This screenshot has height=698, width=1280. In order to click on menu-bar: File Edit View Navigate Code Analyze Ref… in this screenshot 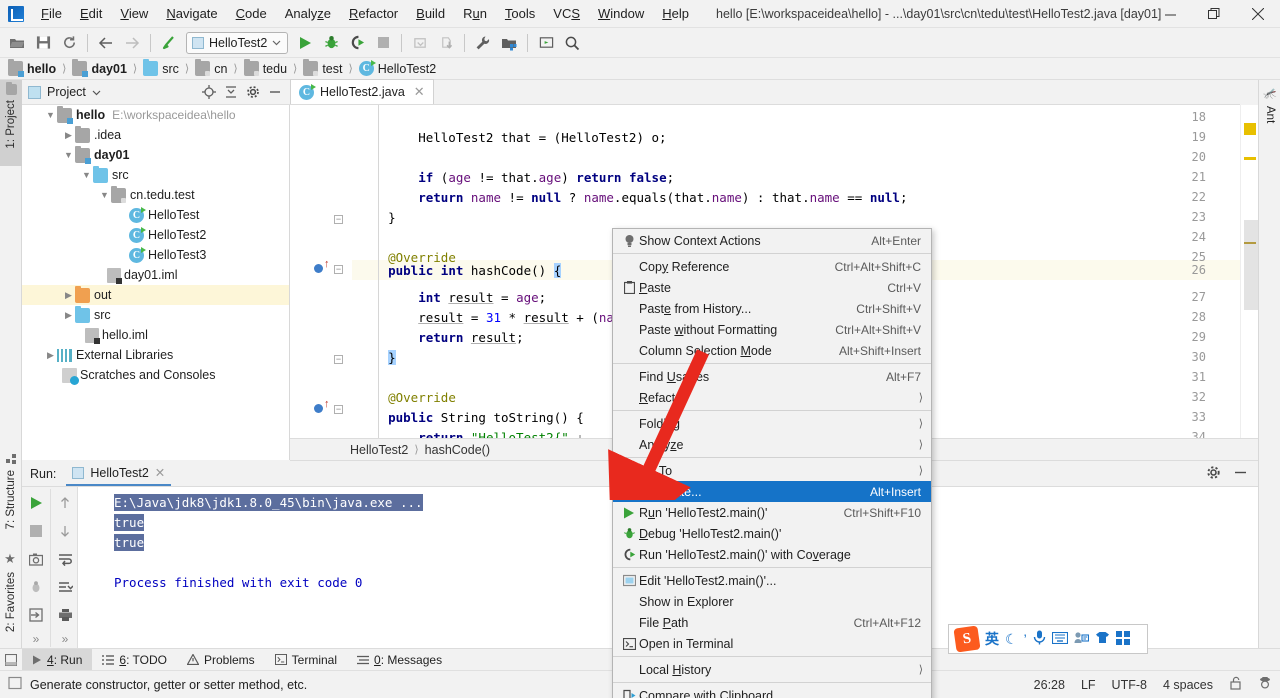, I will do `click(365, 14)`.